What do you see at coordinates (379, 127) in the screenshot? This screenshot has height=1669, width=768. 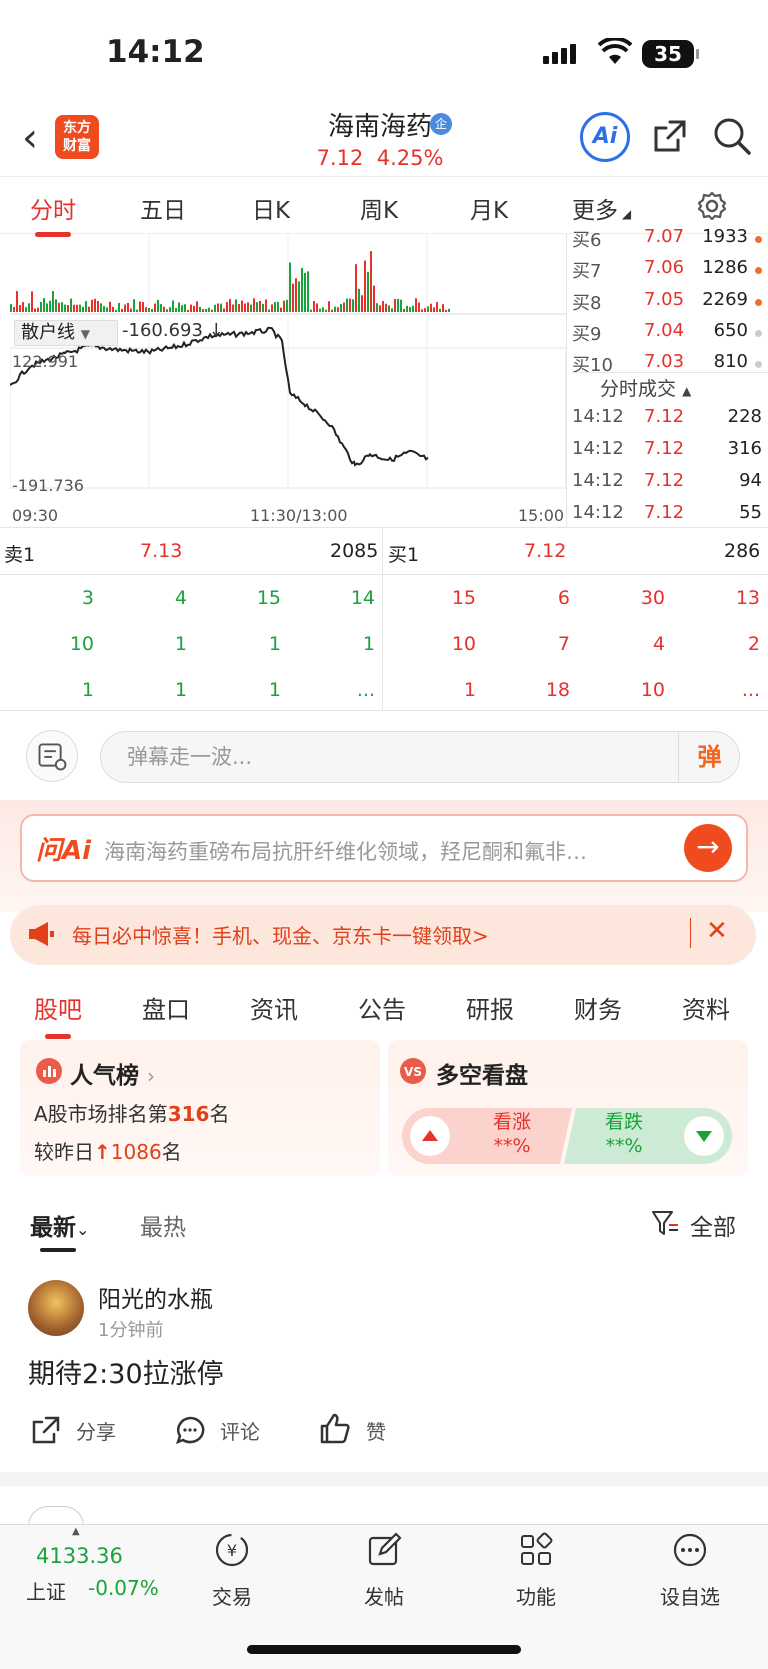 I see `stock-name-text: 海南海药` at bounding box center [379, 127].